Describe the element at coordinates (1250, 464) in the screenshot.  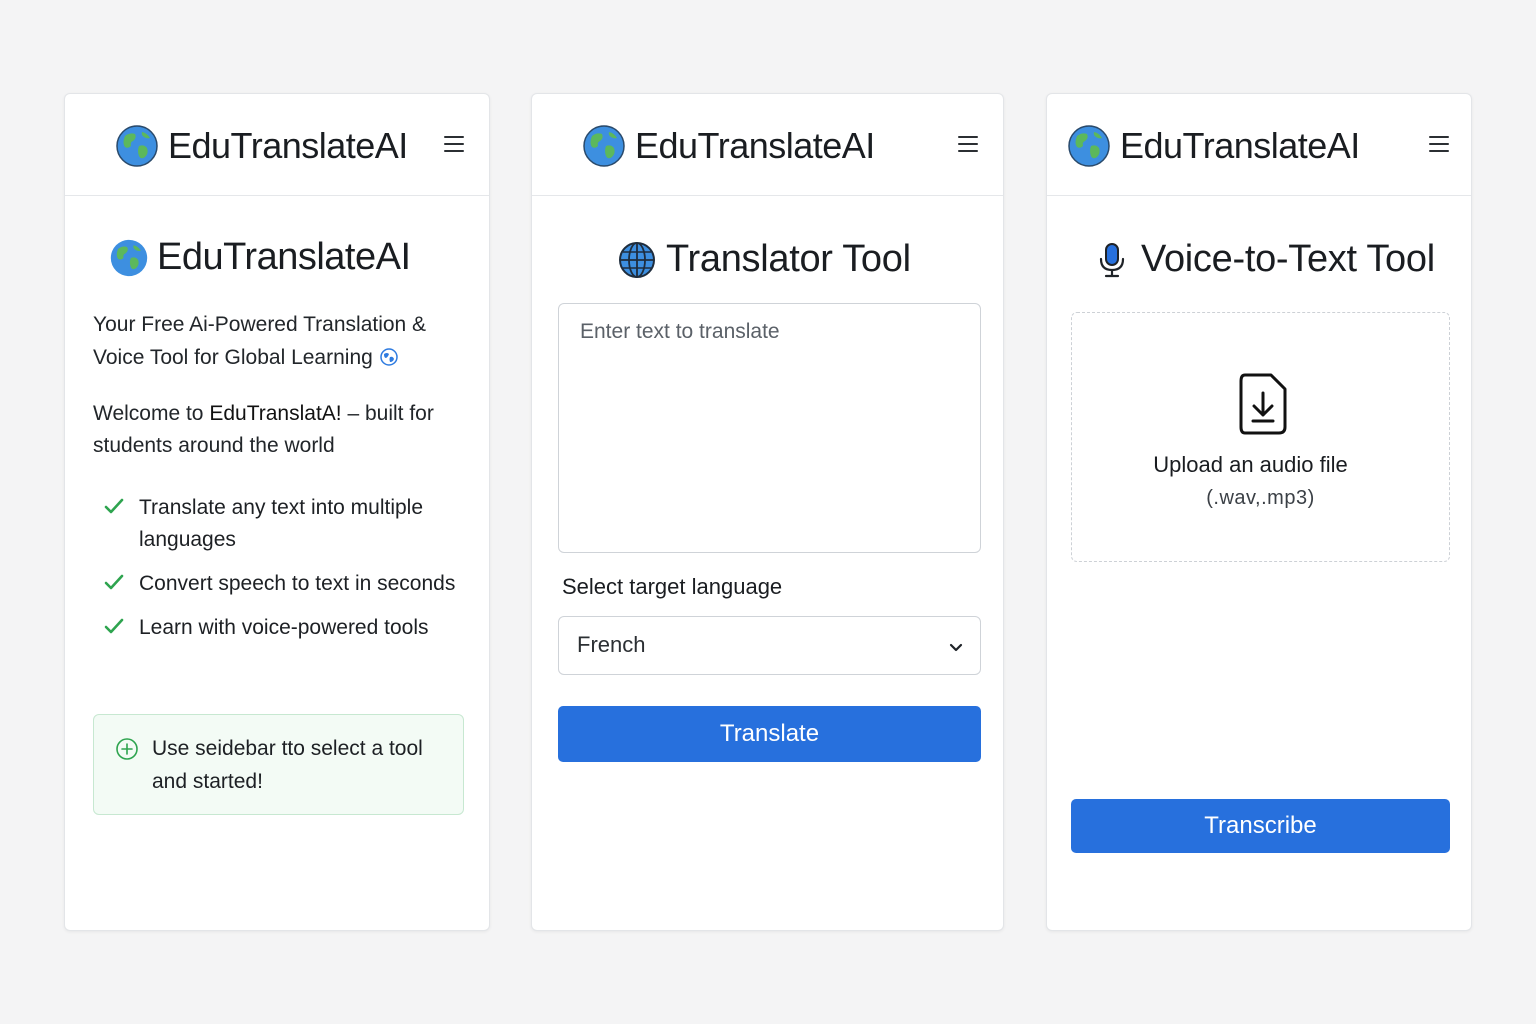
I see `upload-title: Upload an audio file` at that location.